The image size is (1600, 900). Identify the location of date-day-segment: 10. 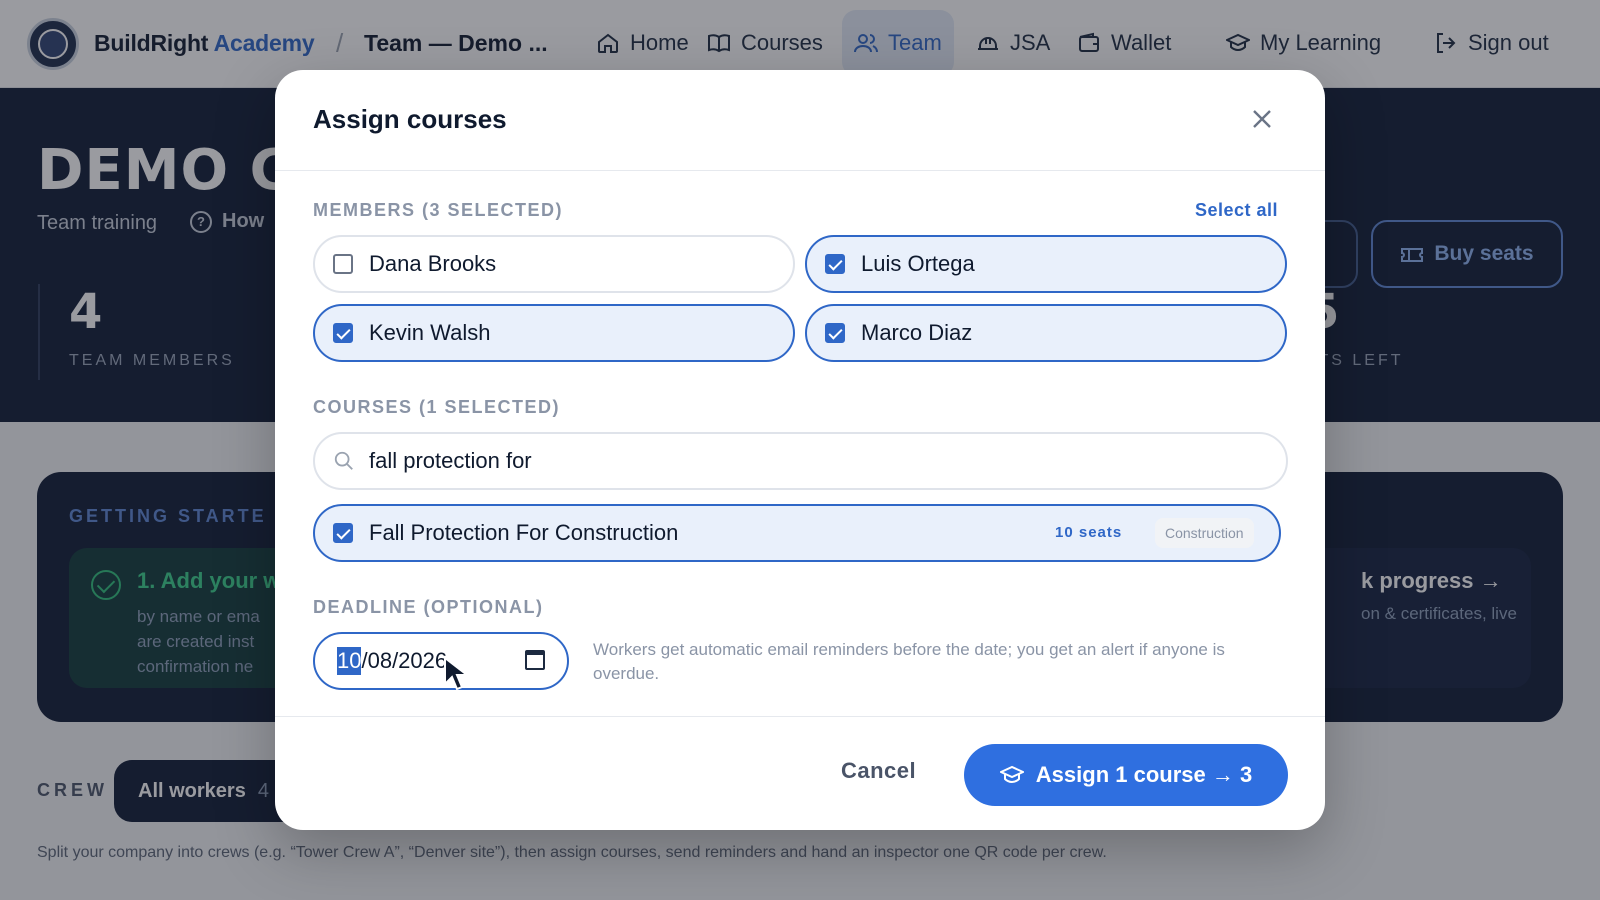
(349, 661).